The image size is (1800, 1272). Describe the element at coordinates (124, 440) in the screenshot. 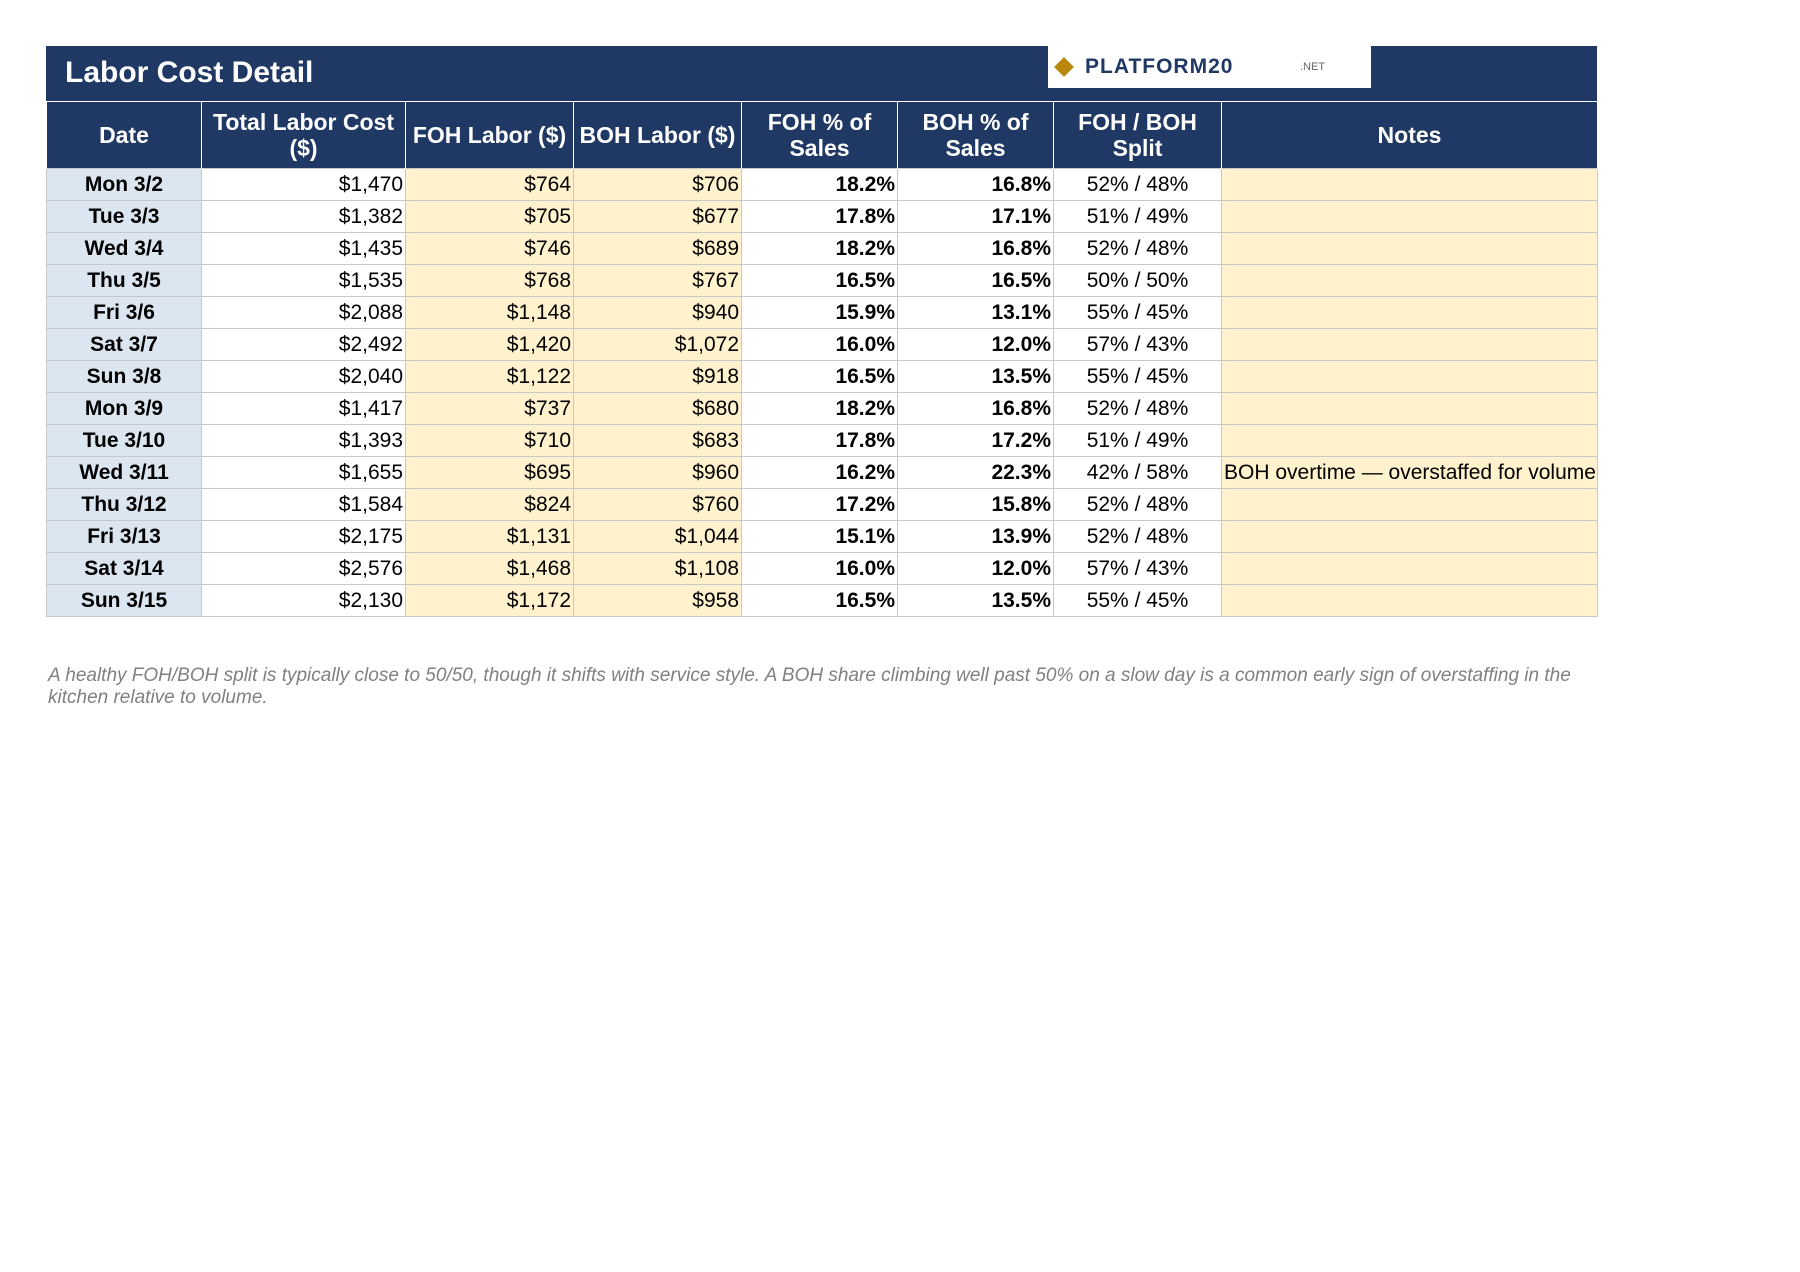

I see `date-cell: Tue 3/10` at that location.